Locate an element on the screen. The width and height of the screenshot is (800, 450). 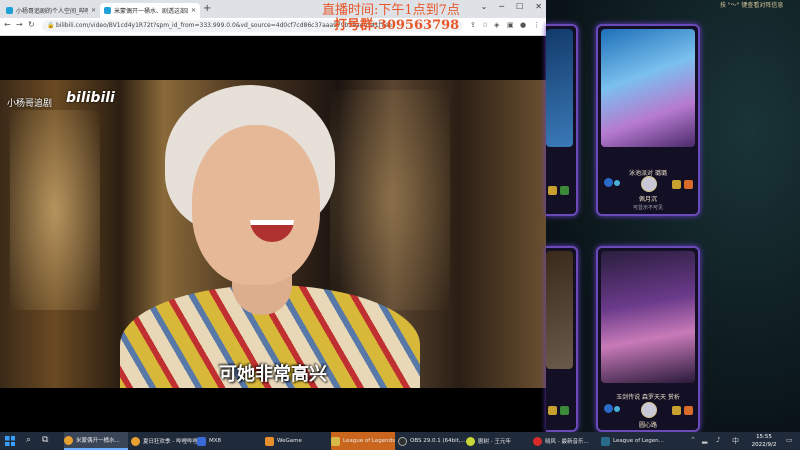
profile-icon: ● is located at coordinates (523, 25).